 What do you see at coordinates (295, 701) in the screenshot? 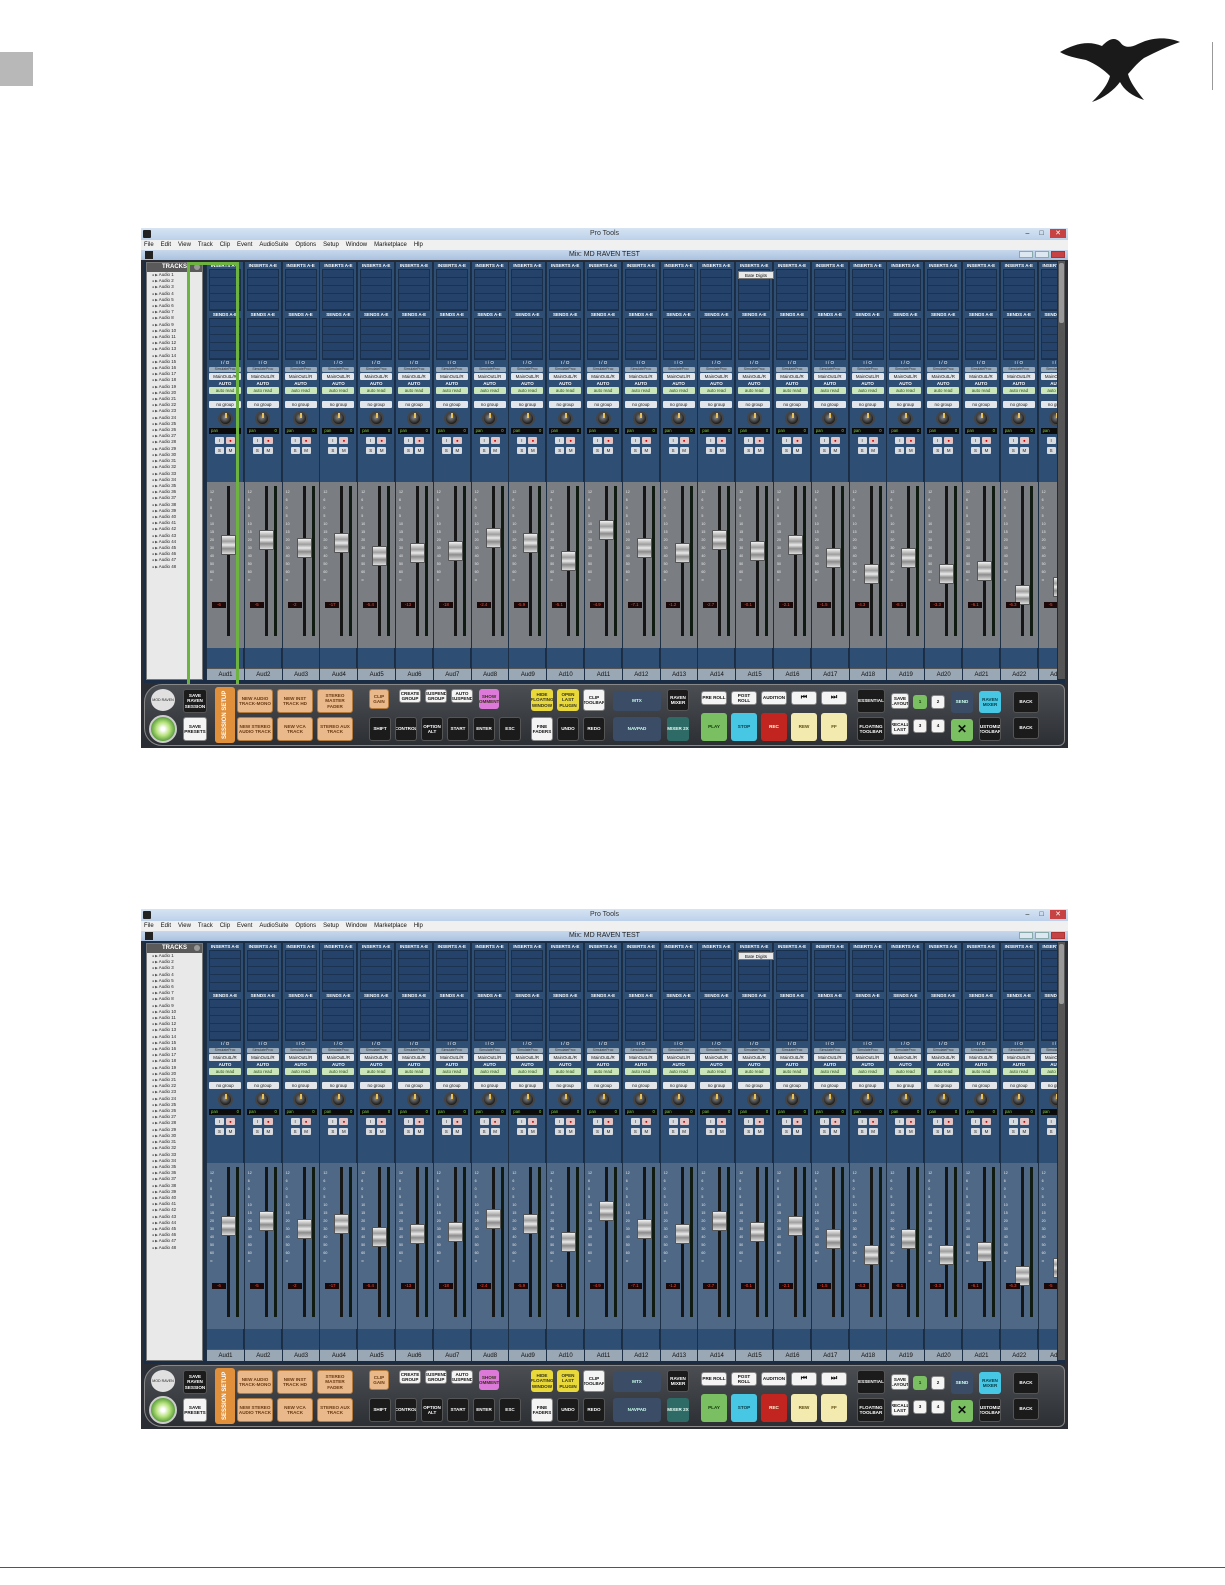
I see `new-inst-button: NEW INST TRACK HD` at bounding box center [295, 701].